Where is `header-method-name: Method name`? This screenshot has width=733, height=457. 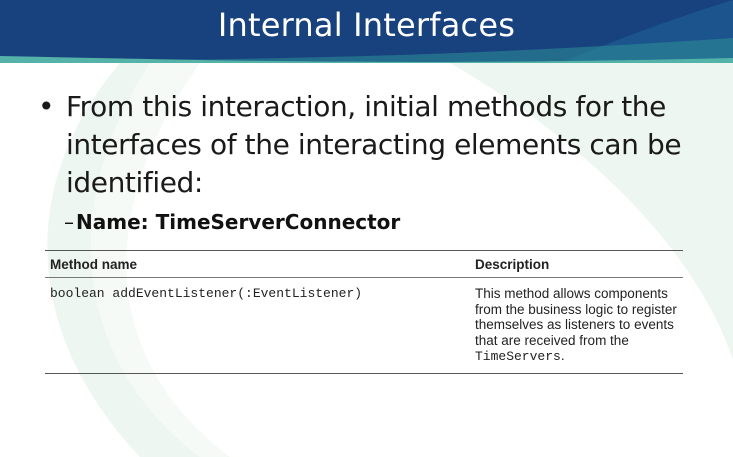 header-method-name: Method name is located at coordinates (257, 264).